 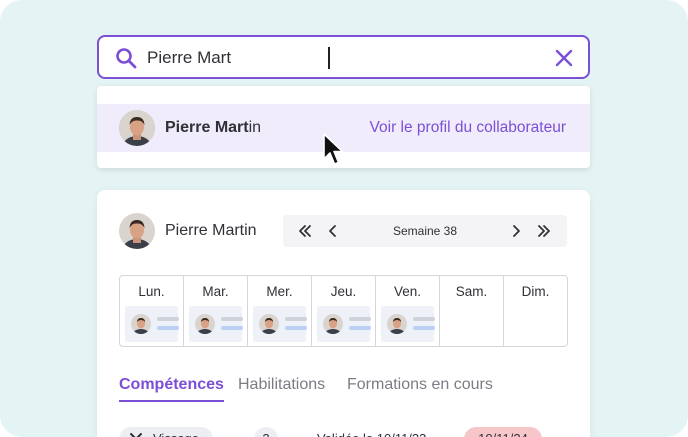 I want to click on expiry-badge: 10/11/24, so click(x=503, y=432).